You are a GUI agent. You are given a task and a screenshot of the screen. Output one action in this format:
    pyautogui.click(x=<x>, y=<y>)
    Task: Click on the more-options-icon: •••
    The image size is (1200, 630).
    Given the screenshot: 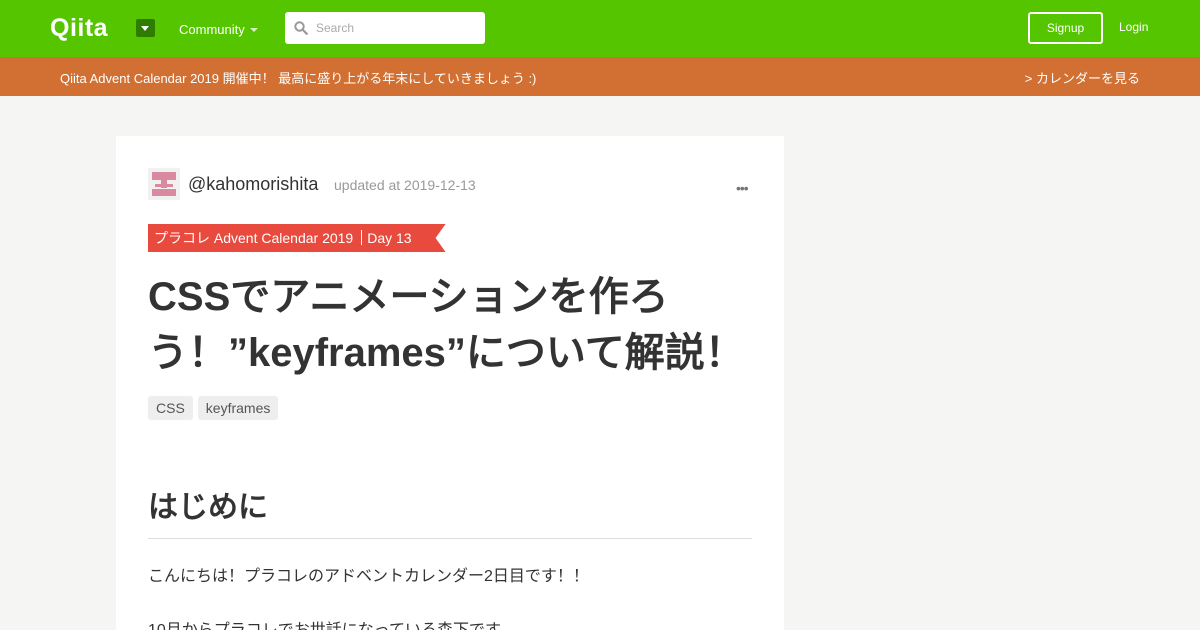 What is the action you would take?
    pyautogui.click(x=742, y=188)
    